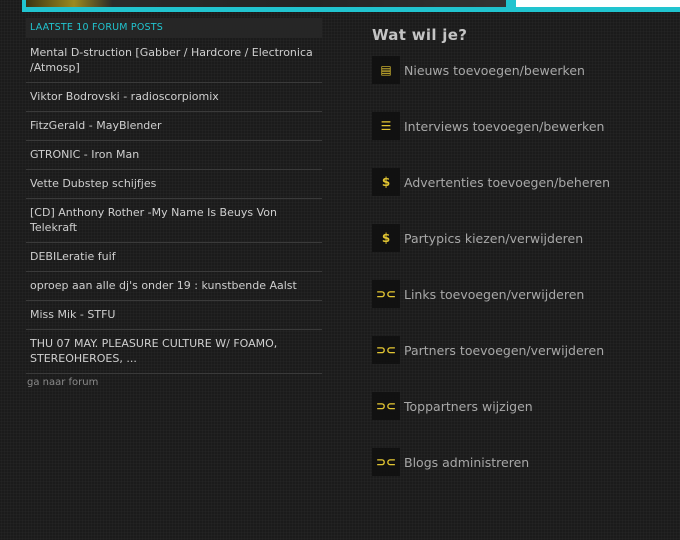 The height and width of the screenshot is (540, 680). I want to click on forum-post-item: DEBILeratie fuif, so click(174, 257).